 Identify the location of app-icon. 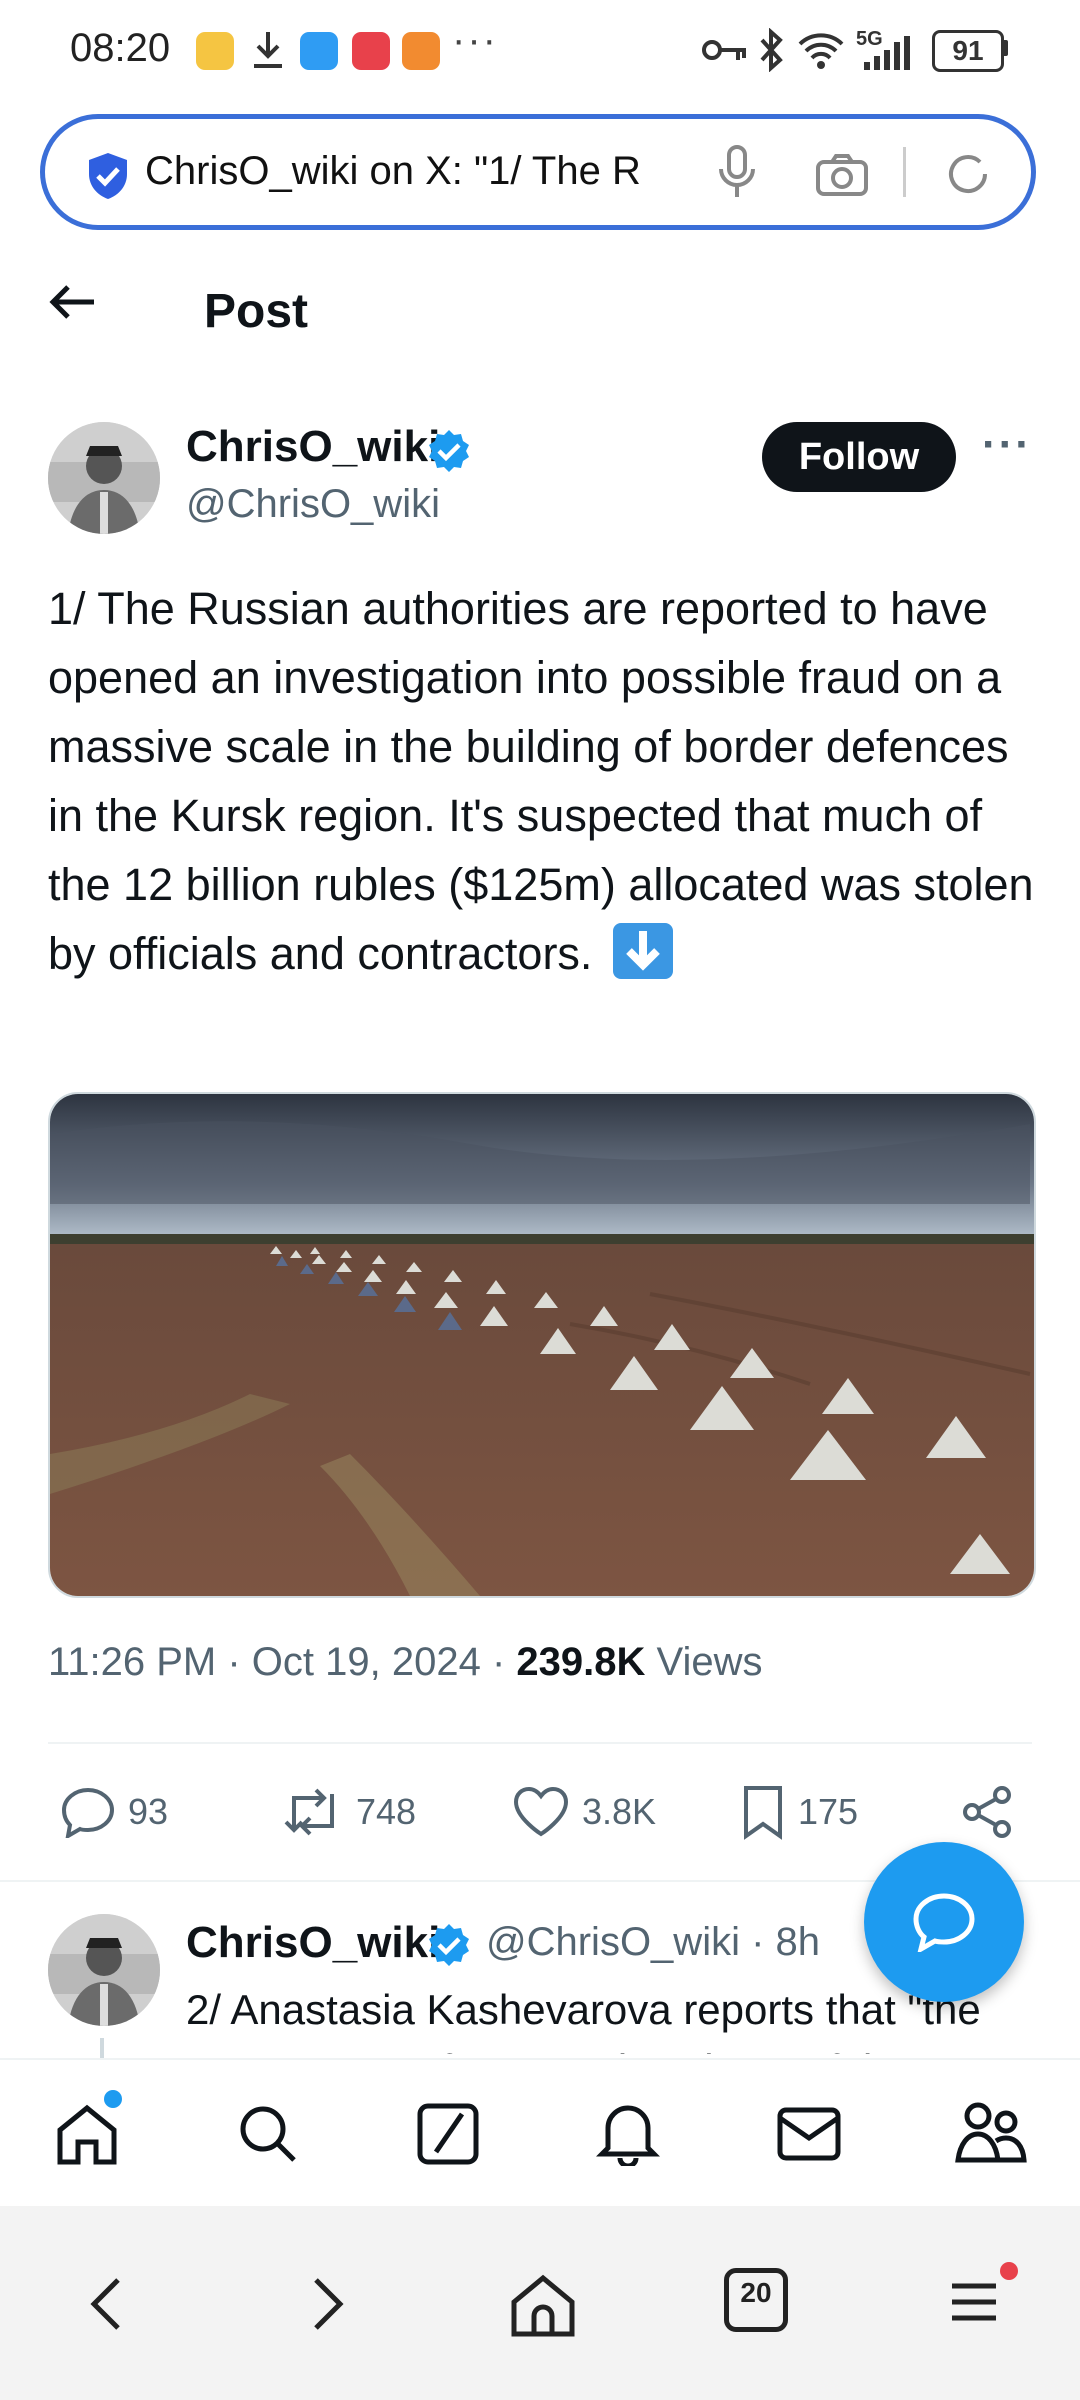
(371, 51).